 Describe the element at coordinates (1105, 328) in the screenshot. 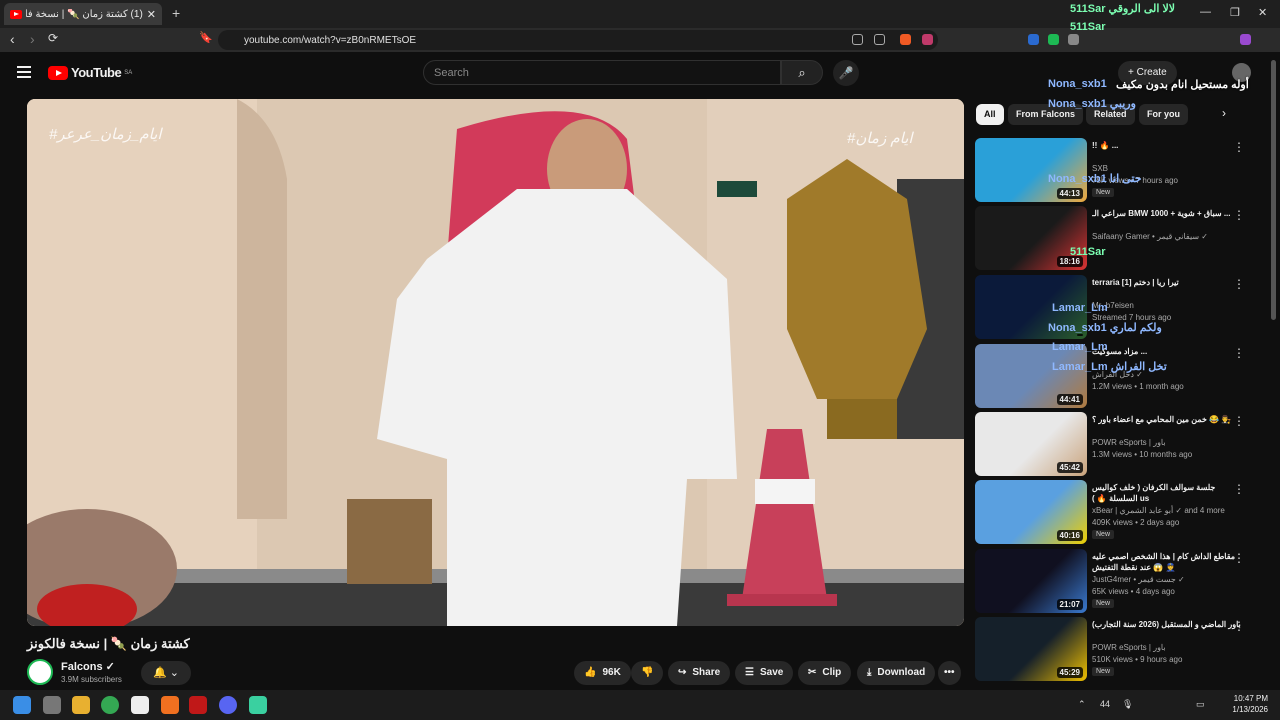

I see `chat-message: Nona_sxb1 ولكم لماري` at that location.